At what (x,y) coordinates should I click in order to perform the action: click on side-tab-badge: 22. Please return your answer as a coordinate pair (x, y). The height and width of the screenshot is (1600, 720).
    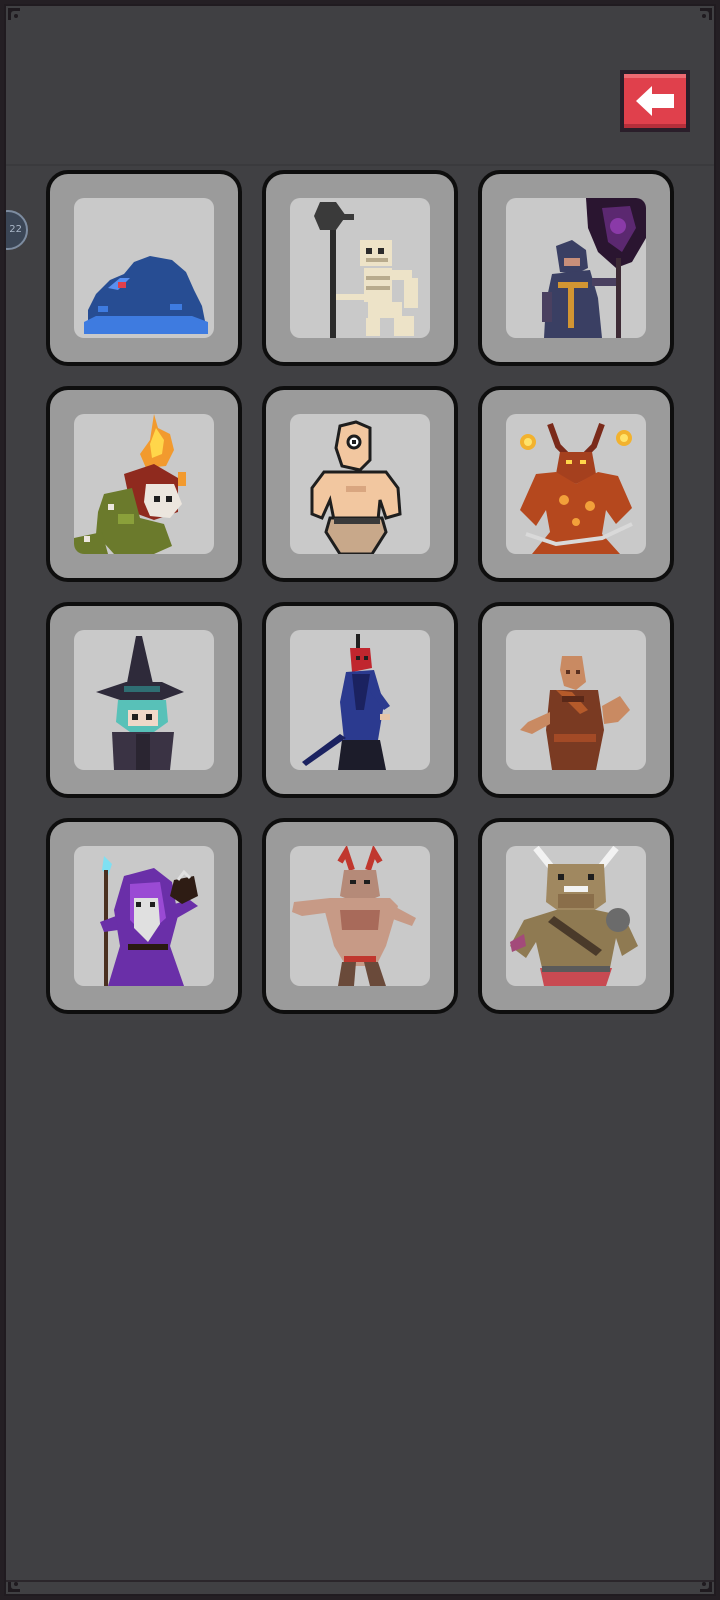
    Looking at the image, I should click on (17, 230).